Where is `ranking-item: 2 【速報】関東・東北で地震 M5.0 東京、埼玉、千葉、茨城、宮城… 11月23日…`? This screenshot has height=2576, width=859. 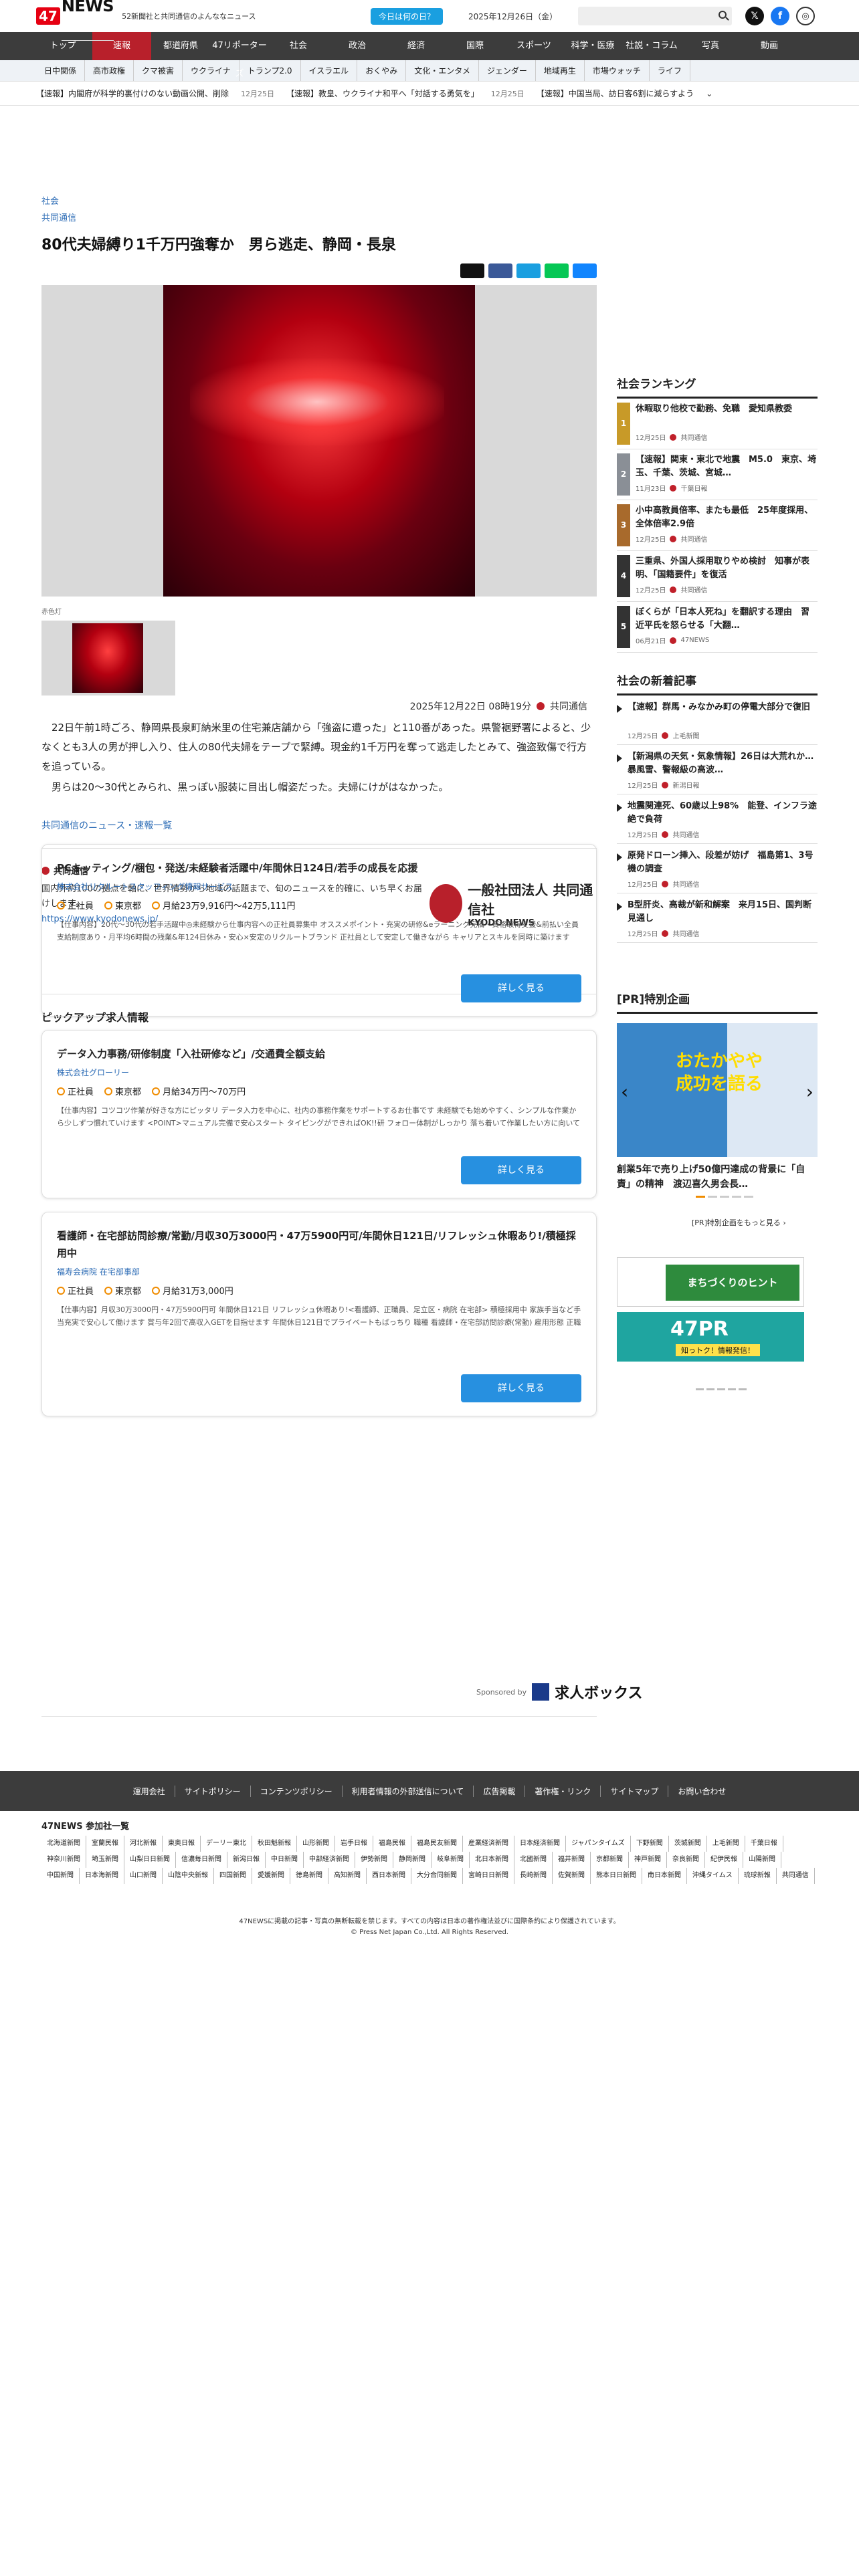
ranking-item: 2 【速報】関東・東北で地震 M5.0 東京、埼玉、千葉、茨城、宮城… 11月23日… is located at coordinates (718, 475).